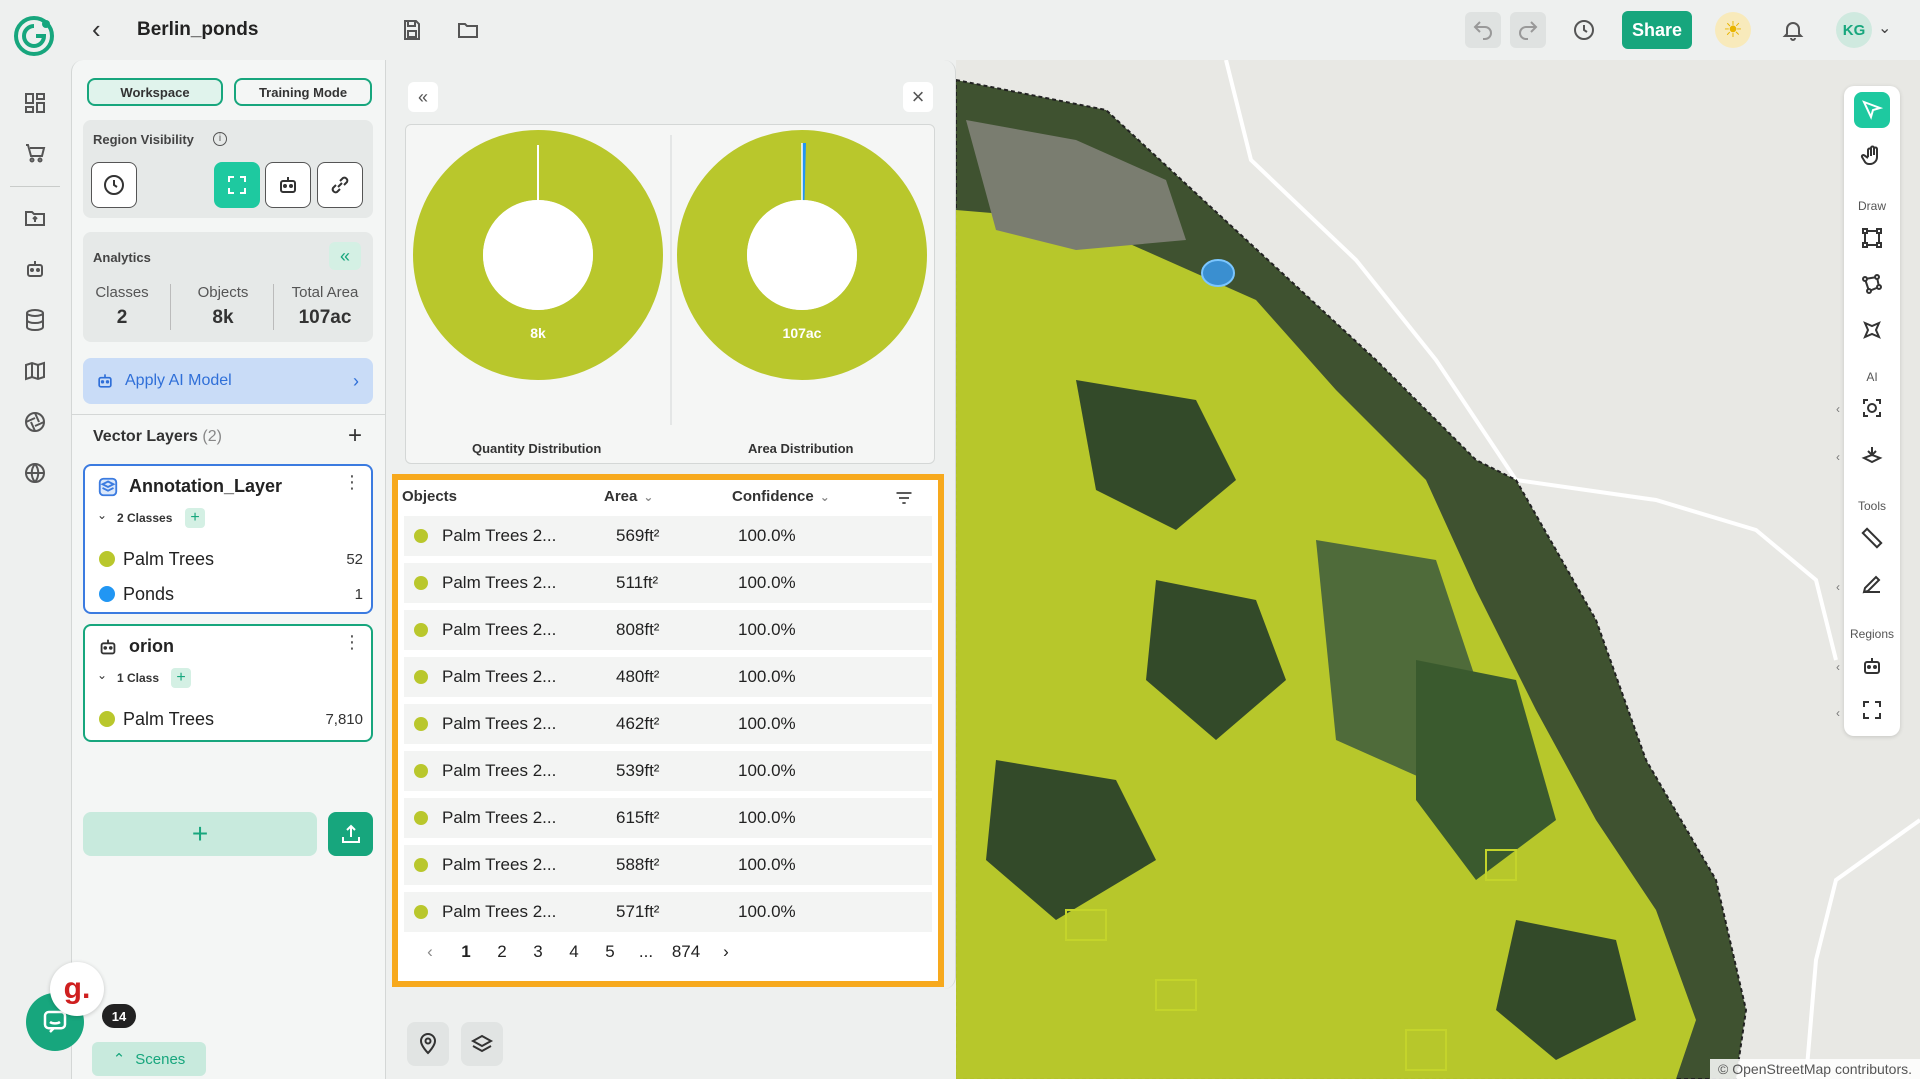  Describe the element at coordinates (151, 646) in the screenshot. I see `layer-name: orion` at that location.